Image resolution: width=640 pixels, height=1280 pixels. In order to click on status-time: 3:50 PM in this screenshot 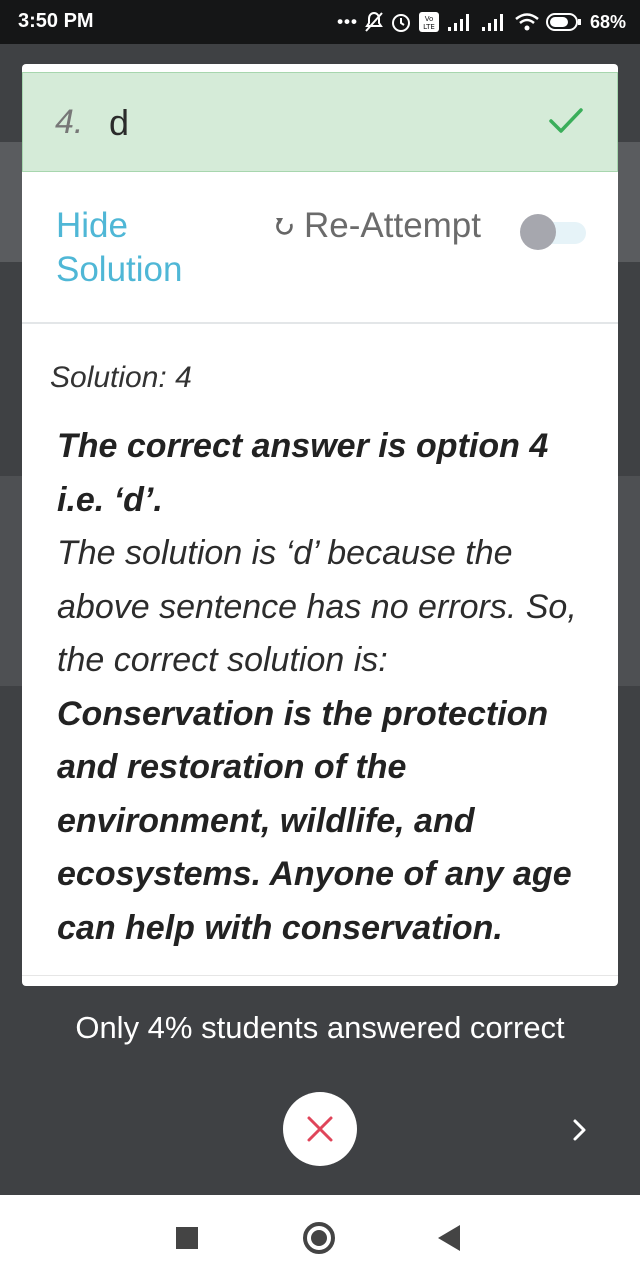, I will do `click(56, 21)`.